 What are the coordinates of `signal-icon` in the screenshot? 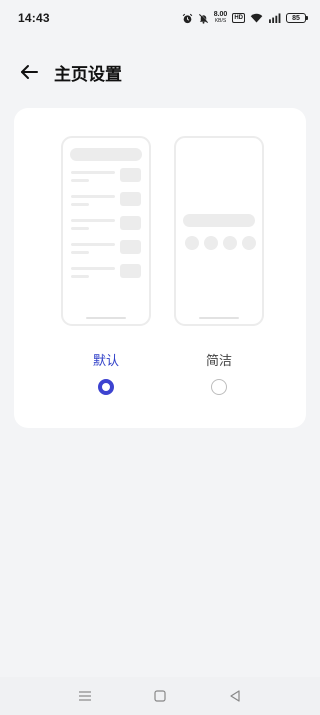 It's located at (274, 18).